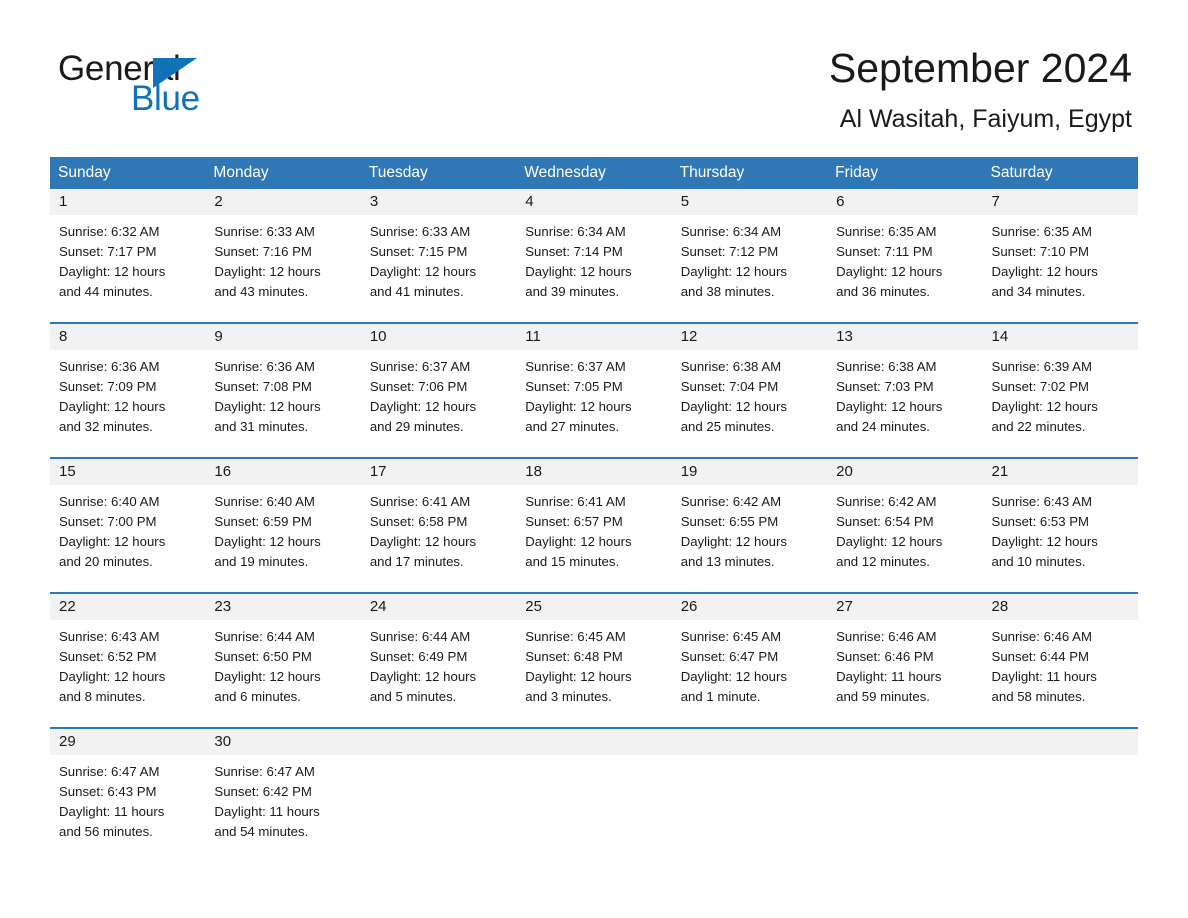 The image size is (1188, 918). Describe the element at coordinates (749, 607) in the screenshot. I see `day-number: 26` at that location.